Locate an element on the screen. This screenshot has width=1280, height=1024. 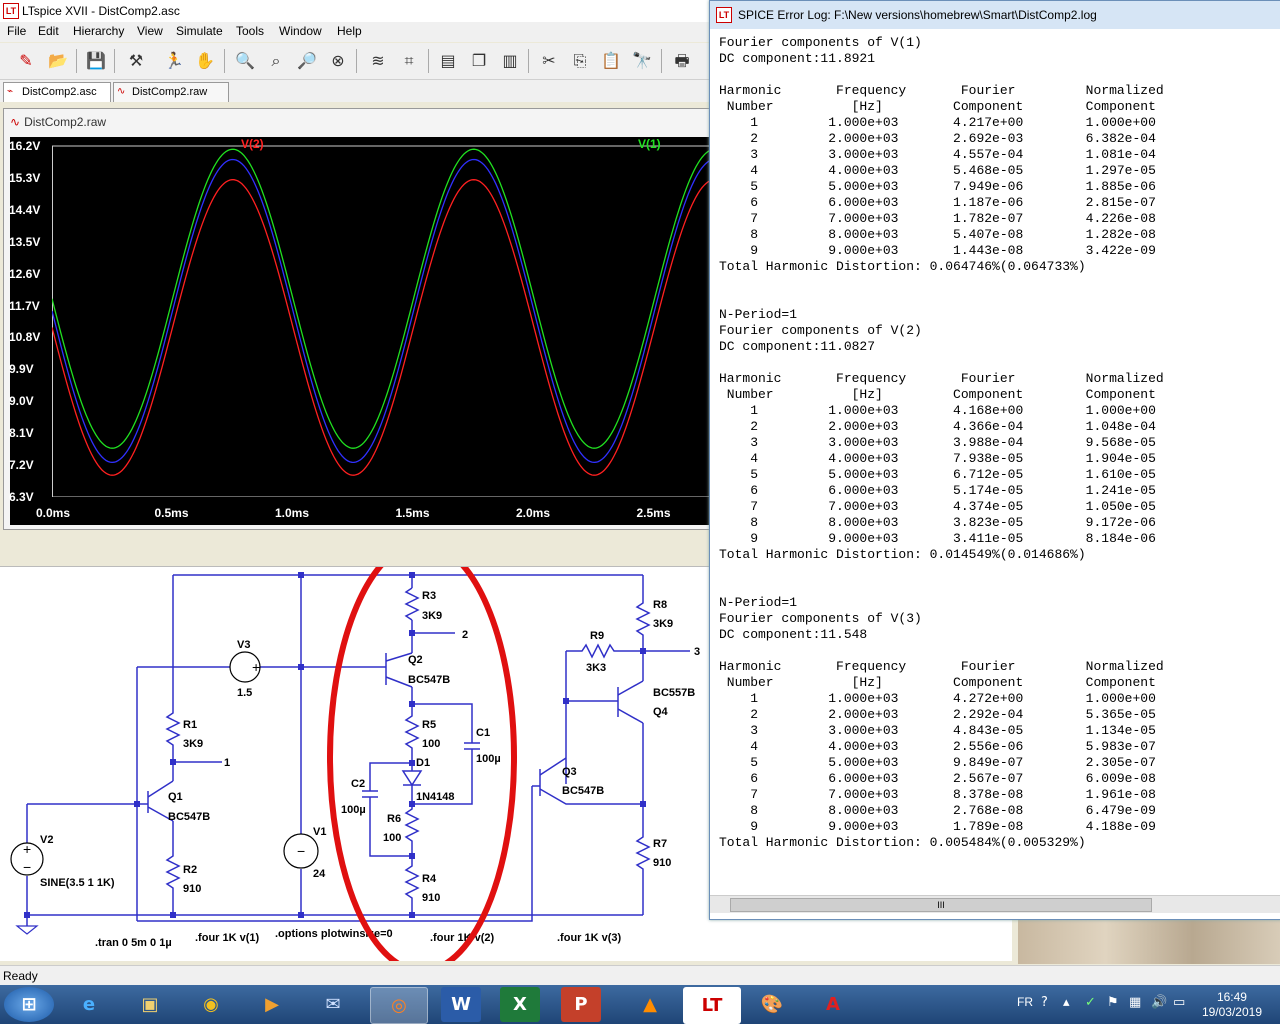
mail-icon: ✉ is located at coordinates (333, 1004).